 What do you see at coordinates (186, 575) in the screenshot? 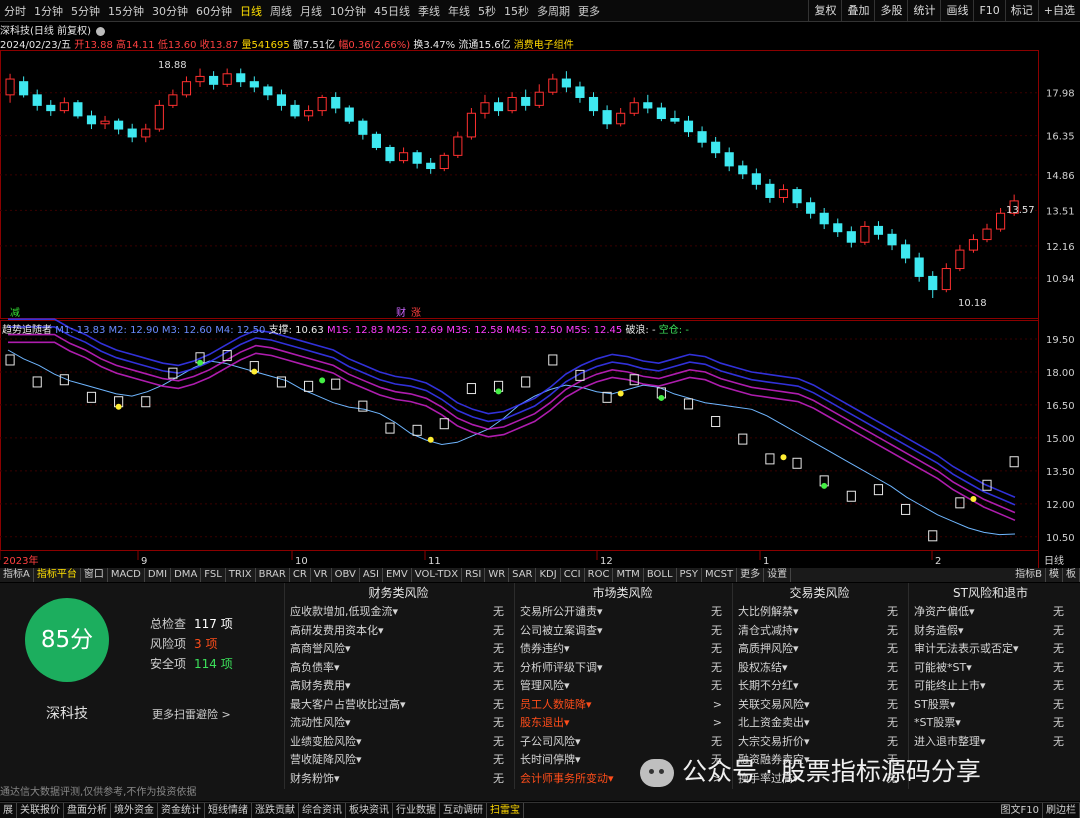
I see `indicator-tab: DMA` at bounding box center [186, 575].